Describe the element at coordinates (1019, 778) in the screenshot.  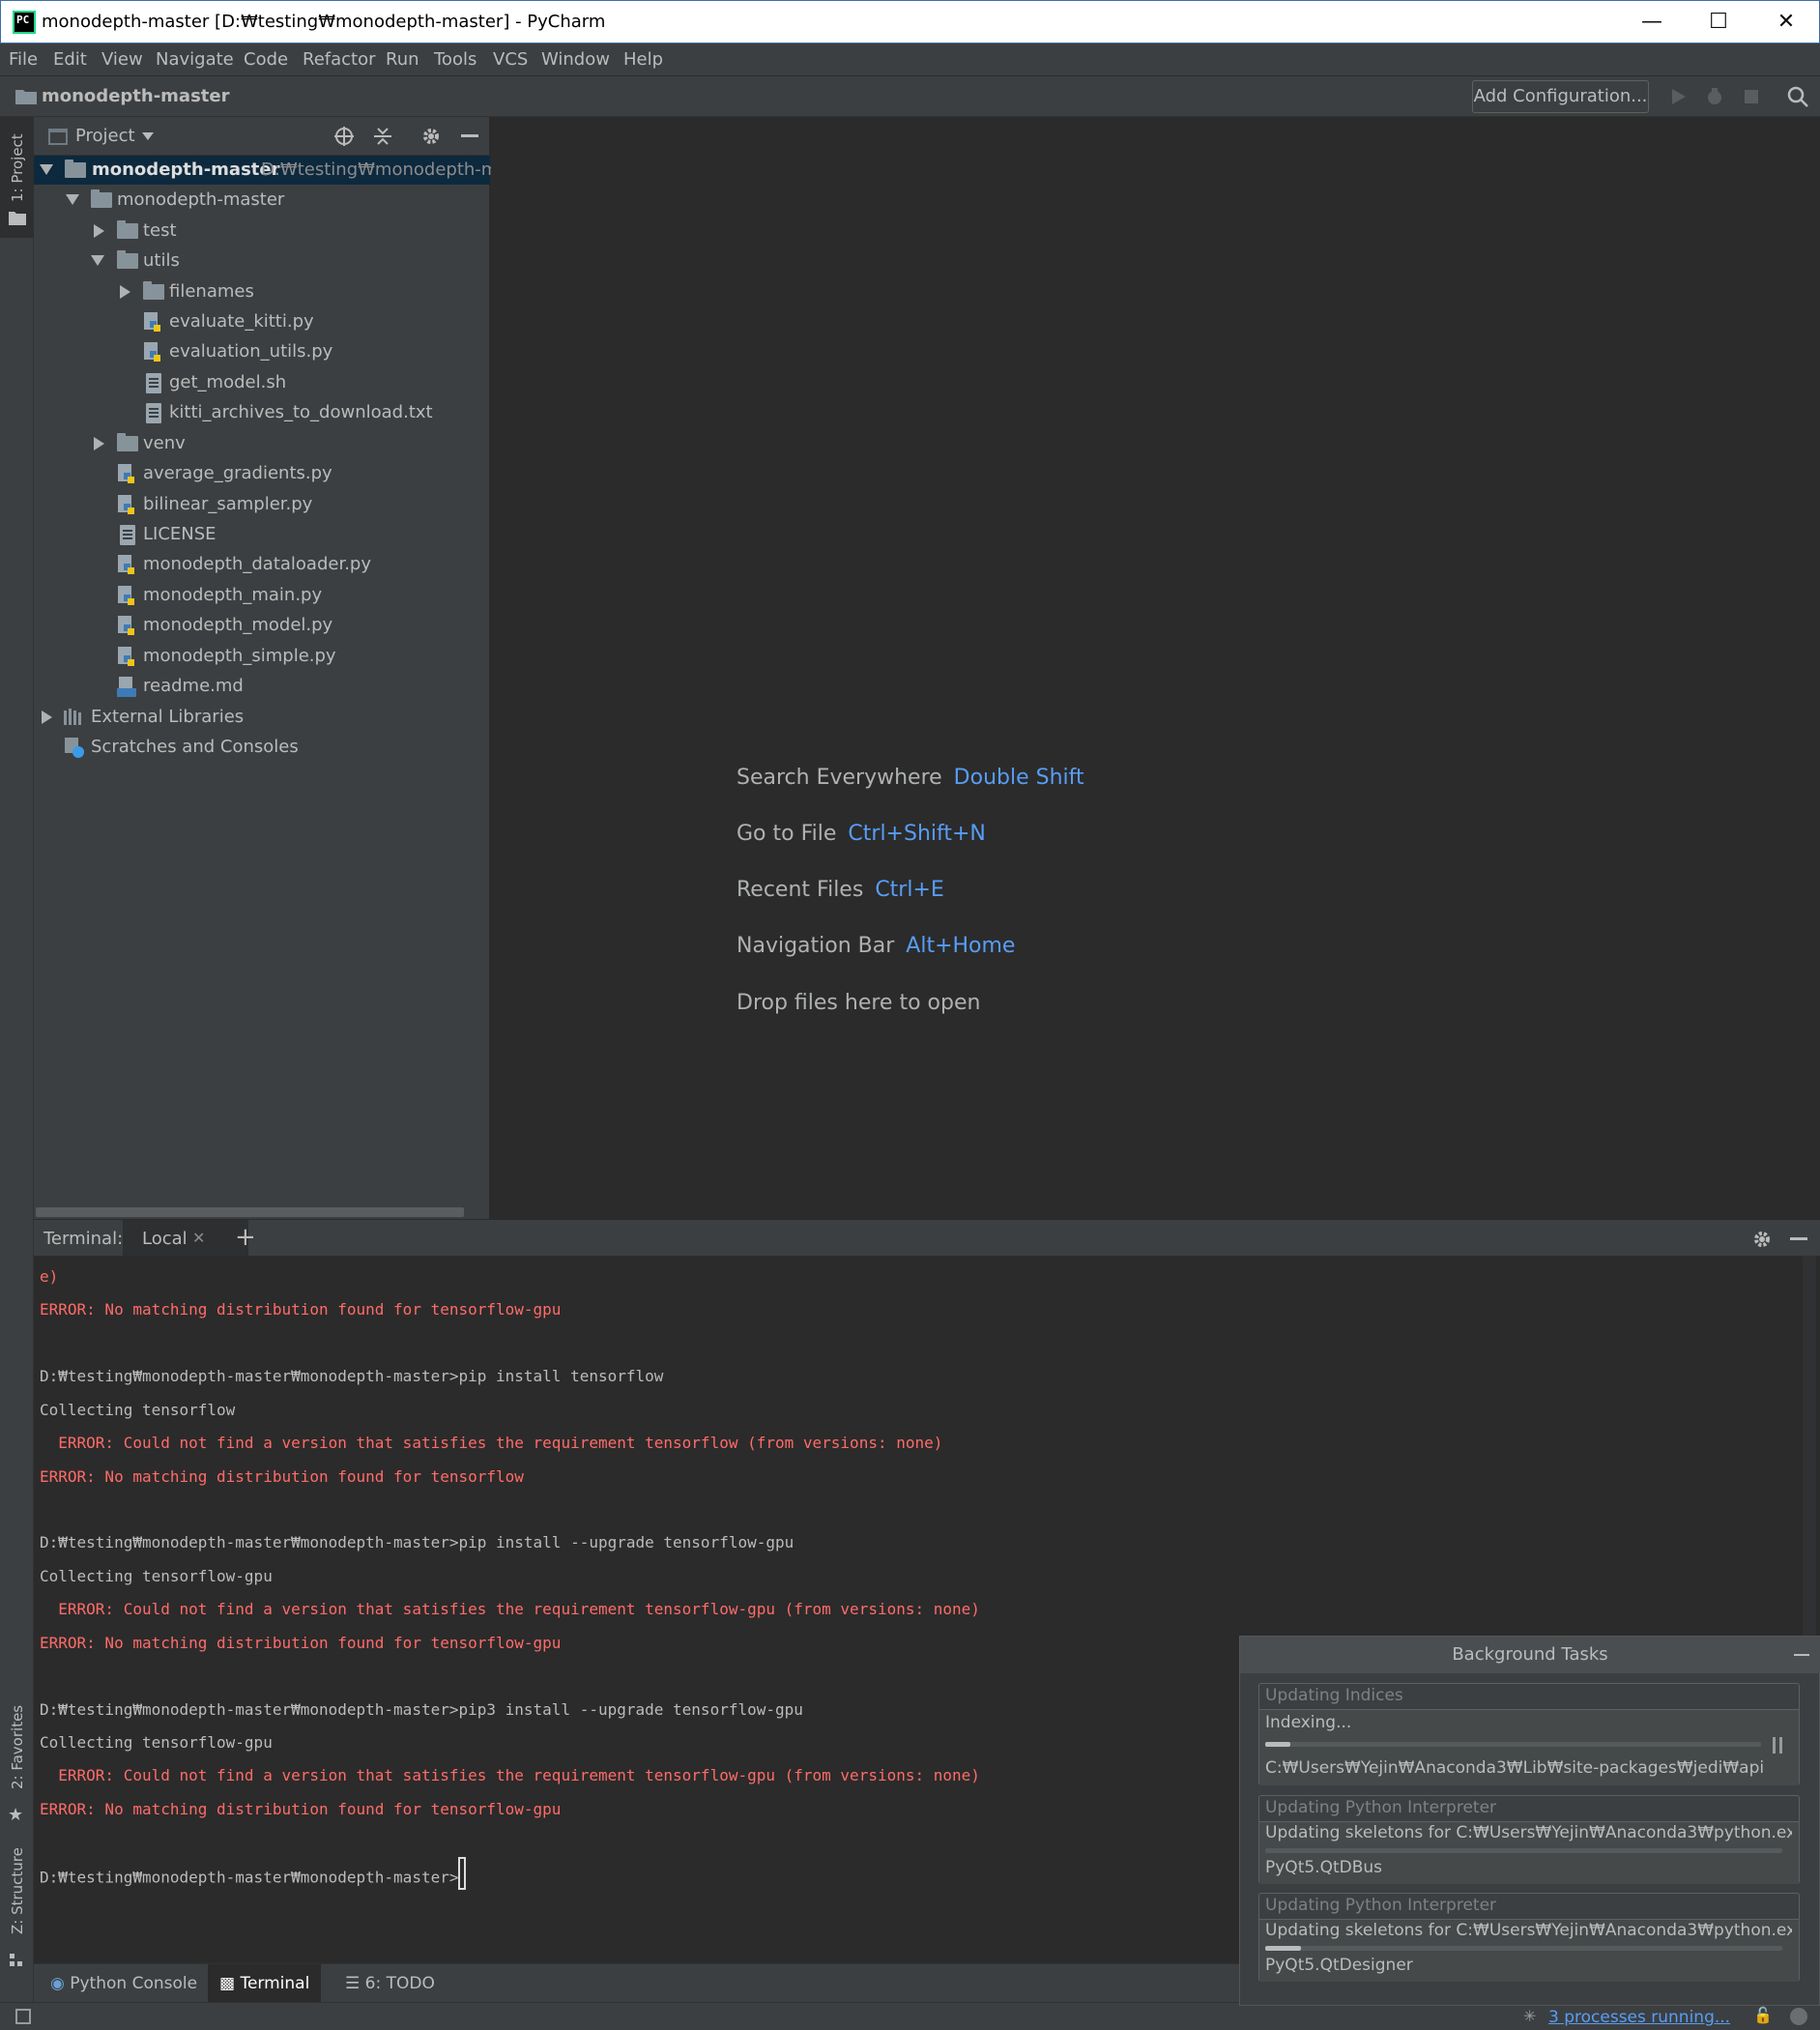
I see `hint-shortcut: Double Shift` at that location.